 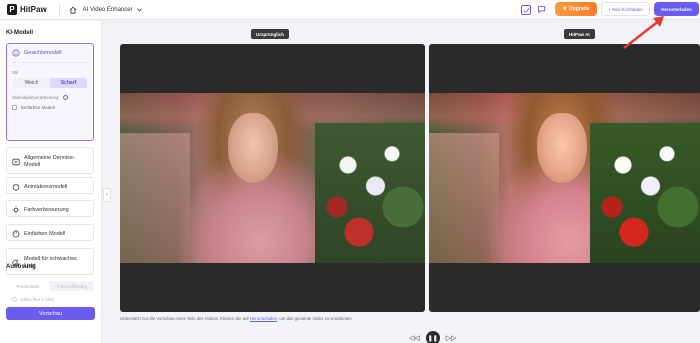 What do you see at coordinates (414, 338) in the screenshot?
I see `previous-icon: ◁◁` at bounding box center [414, 338].